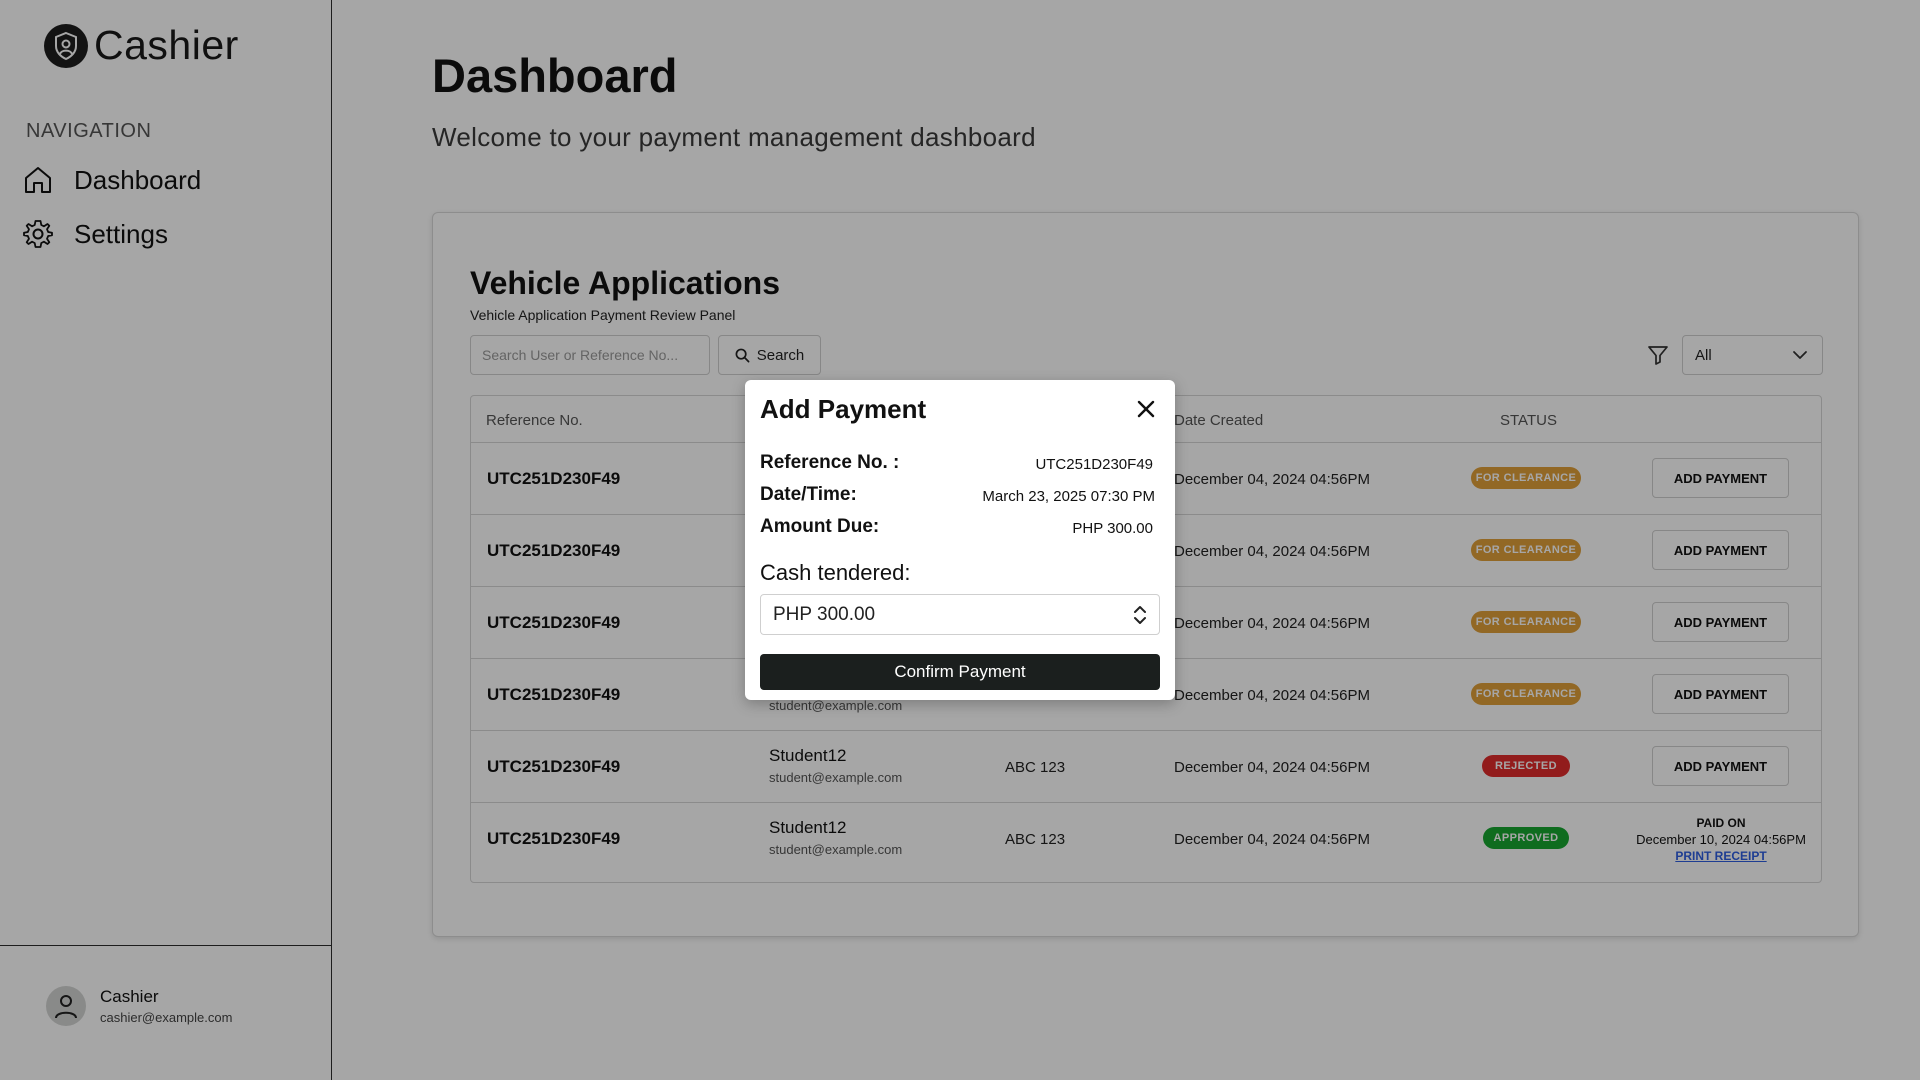  I want to click on datetime-label: Date/Time:, so click(808, 494).